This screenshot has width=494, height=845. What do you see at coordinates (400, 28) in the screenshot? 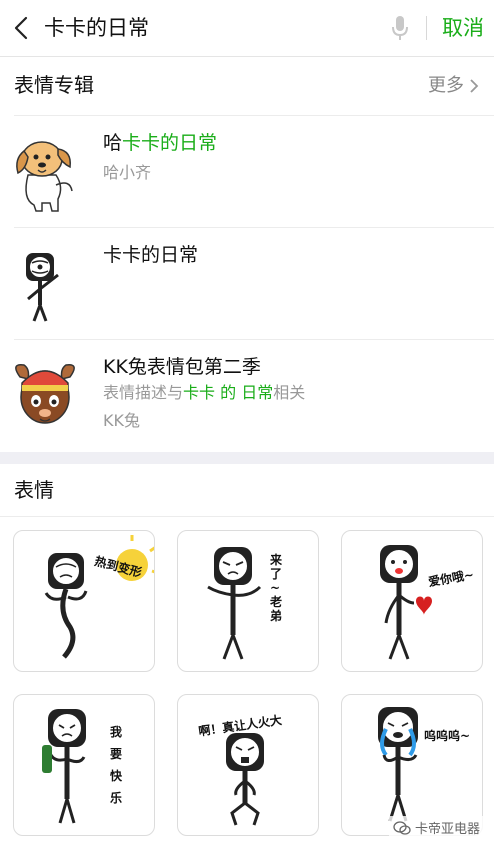
I see `microphone-icon` at bounding box center [400, 28].